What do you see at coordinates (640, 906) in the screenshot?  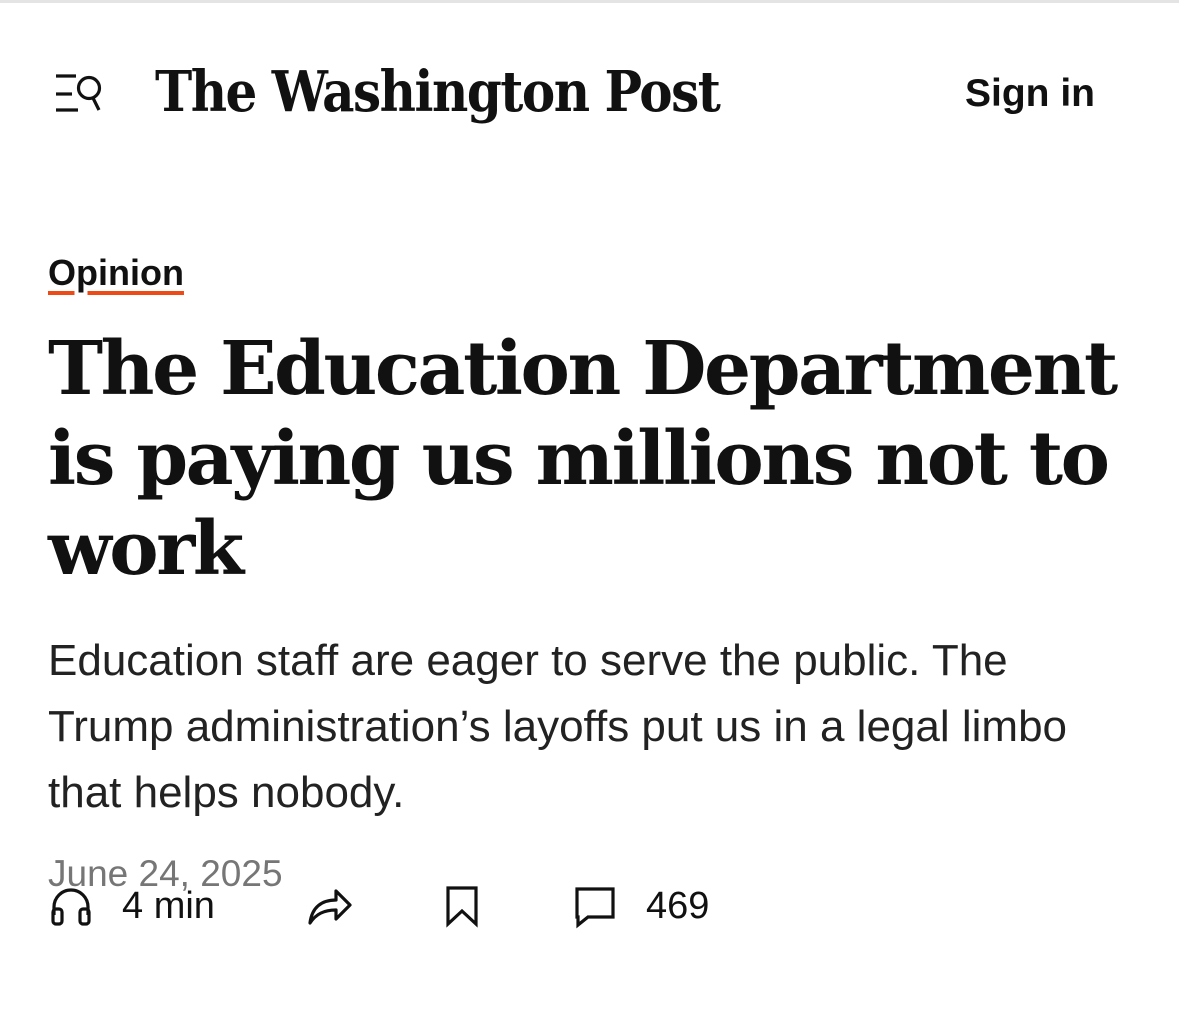 I see `comments-button: 469` at bounding box center [640, 906].